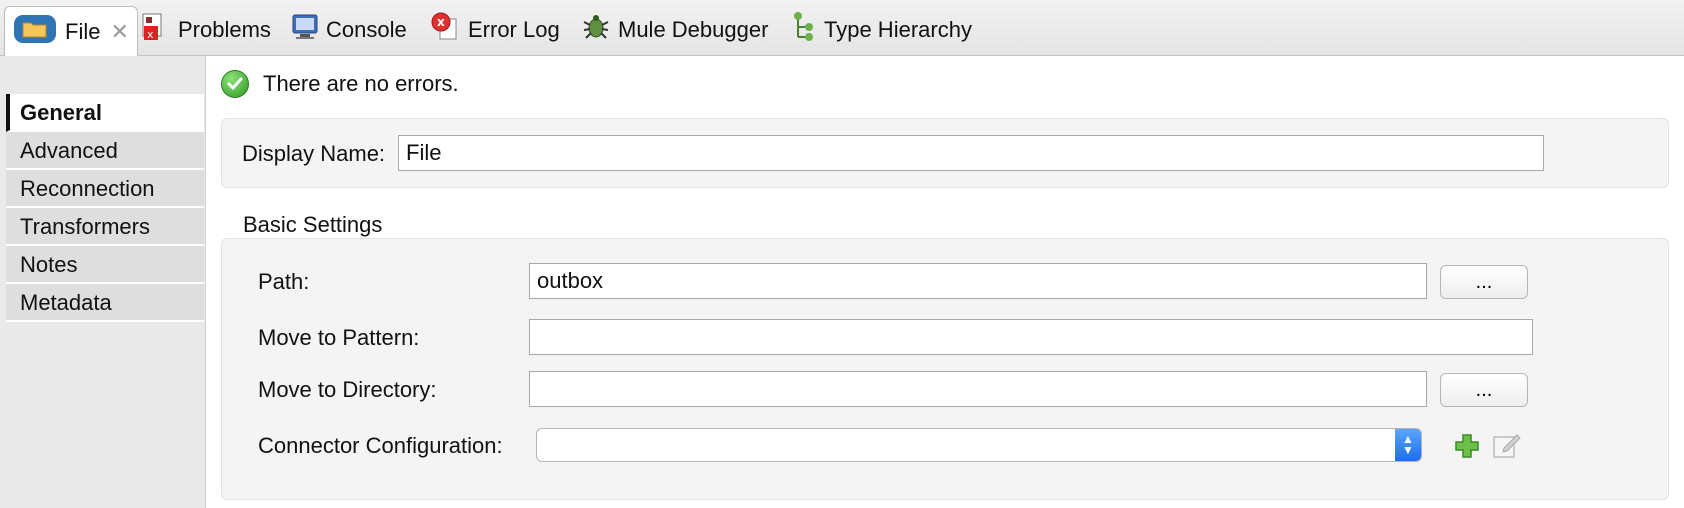 This screenshot has width=1684, height=508. I want to click on tab-mule-debugger: Mule Debugger, so click(675, 30).